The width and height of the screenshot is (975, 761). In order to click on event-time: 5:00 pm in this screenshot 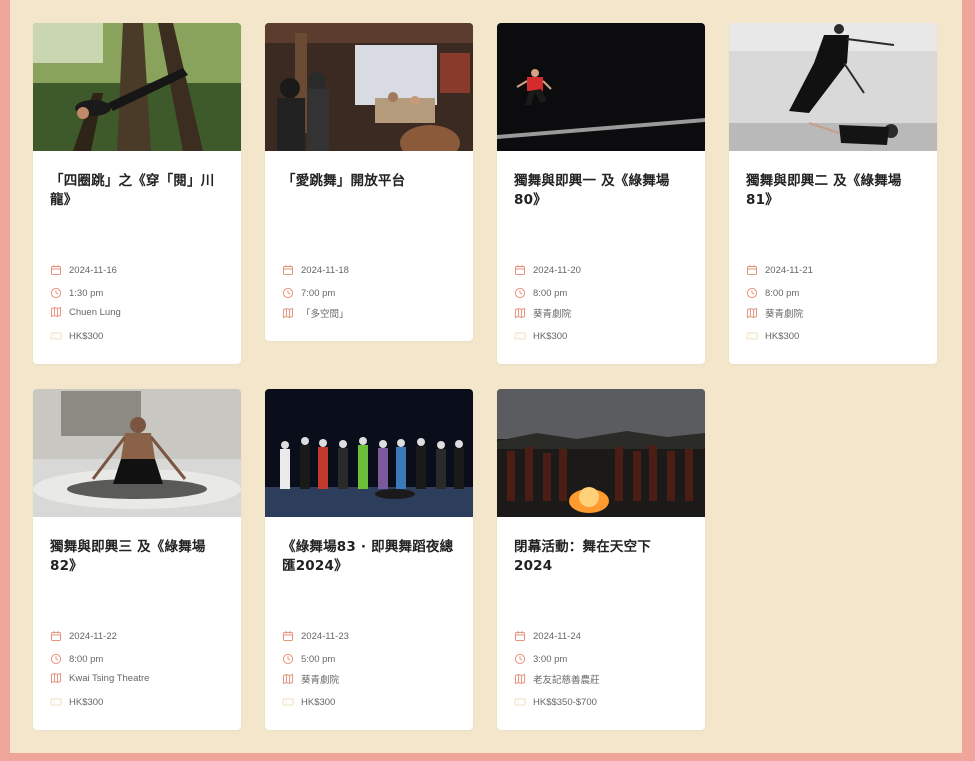, I will do `click(318, 659)`.